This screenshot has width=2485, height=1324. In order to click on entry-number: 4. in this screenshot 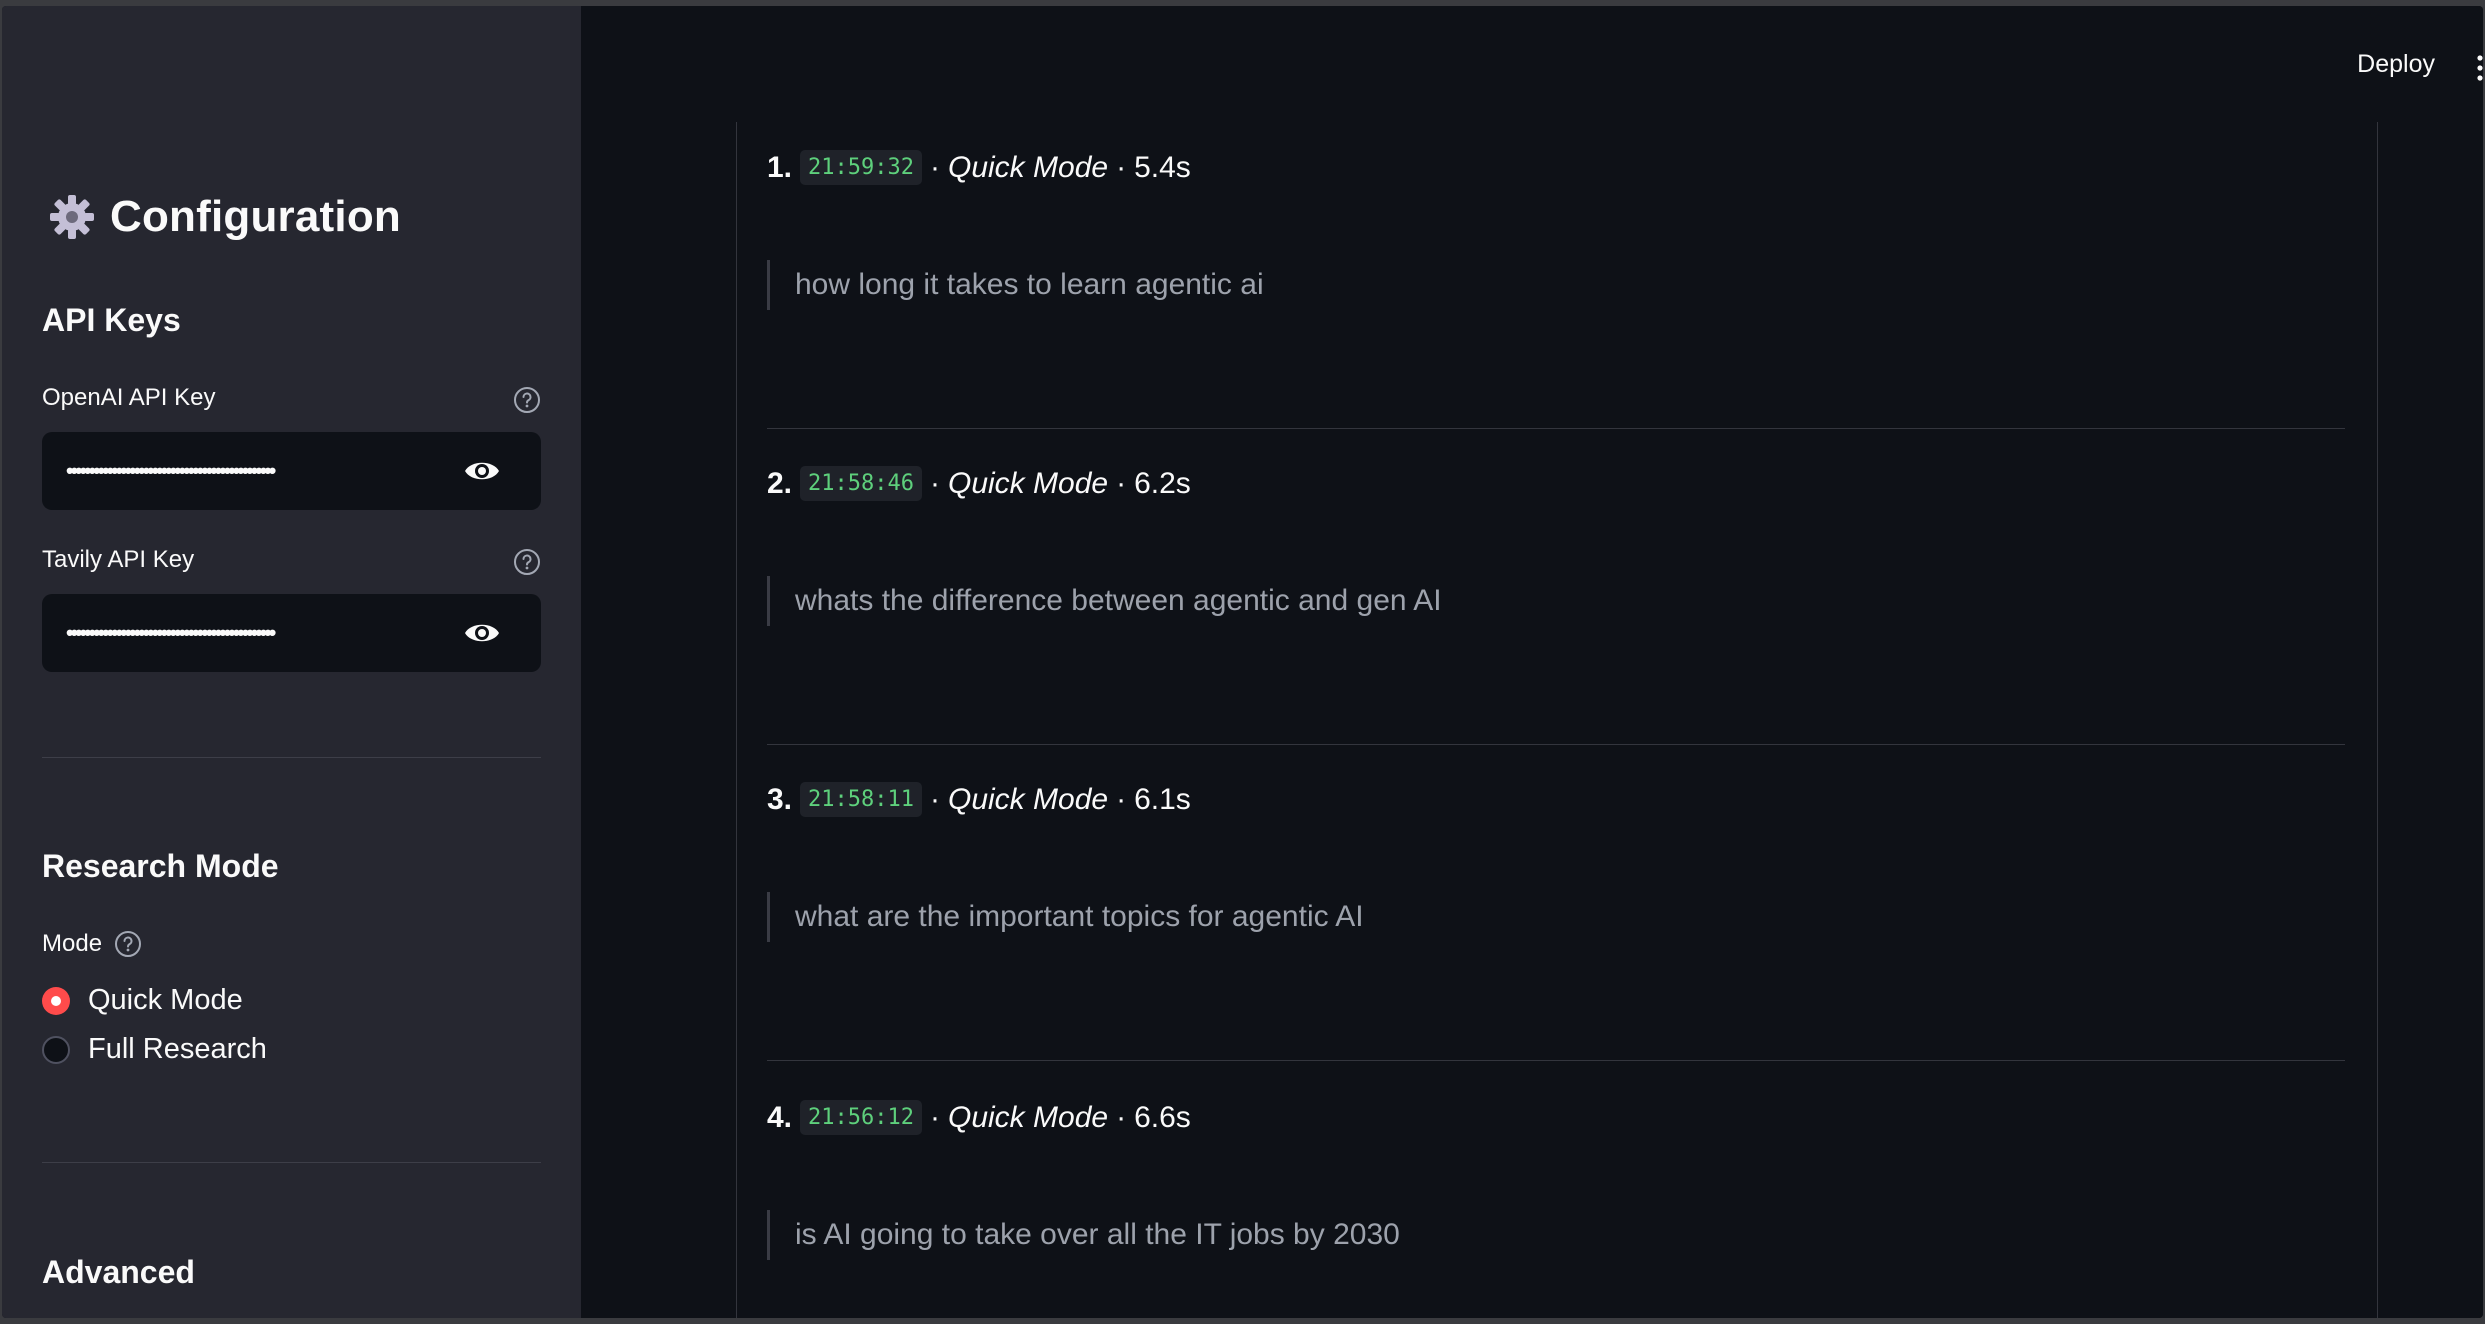, I will do `click(780, 1117)`.